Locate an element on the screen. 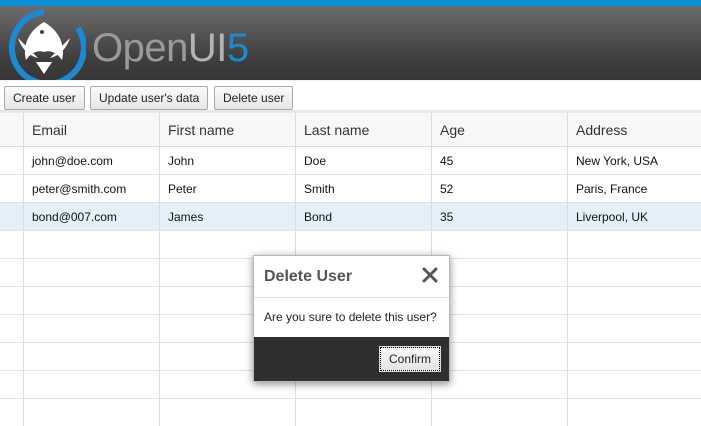  cell-first-name: James is located at coordinates (186, 217).